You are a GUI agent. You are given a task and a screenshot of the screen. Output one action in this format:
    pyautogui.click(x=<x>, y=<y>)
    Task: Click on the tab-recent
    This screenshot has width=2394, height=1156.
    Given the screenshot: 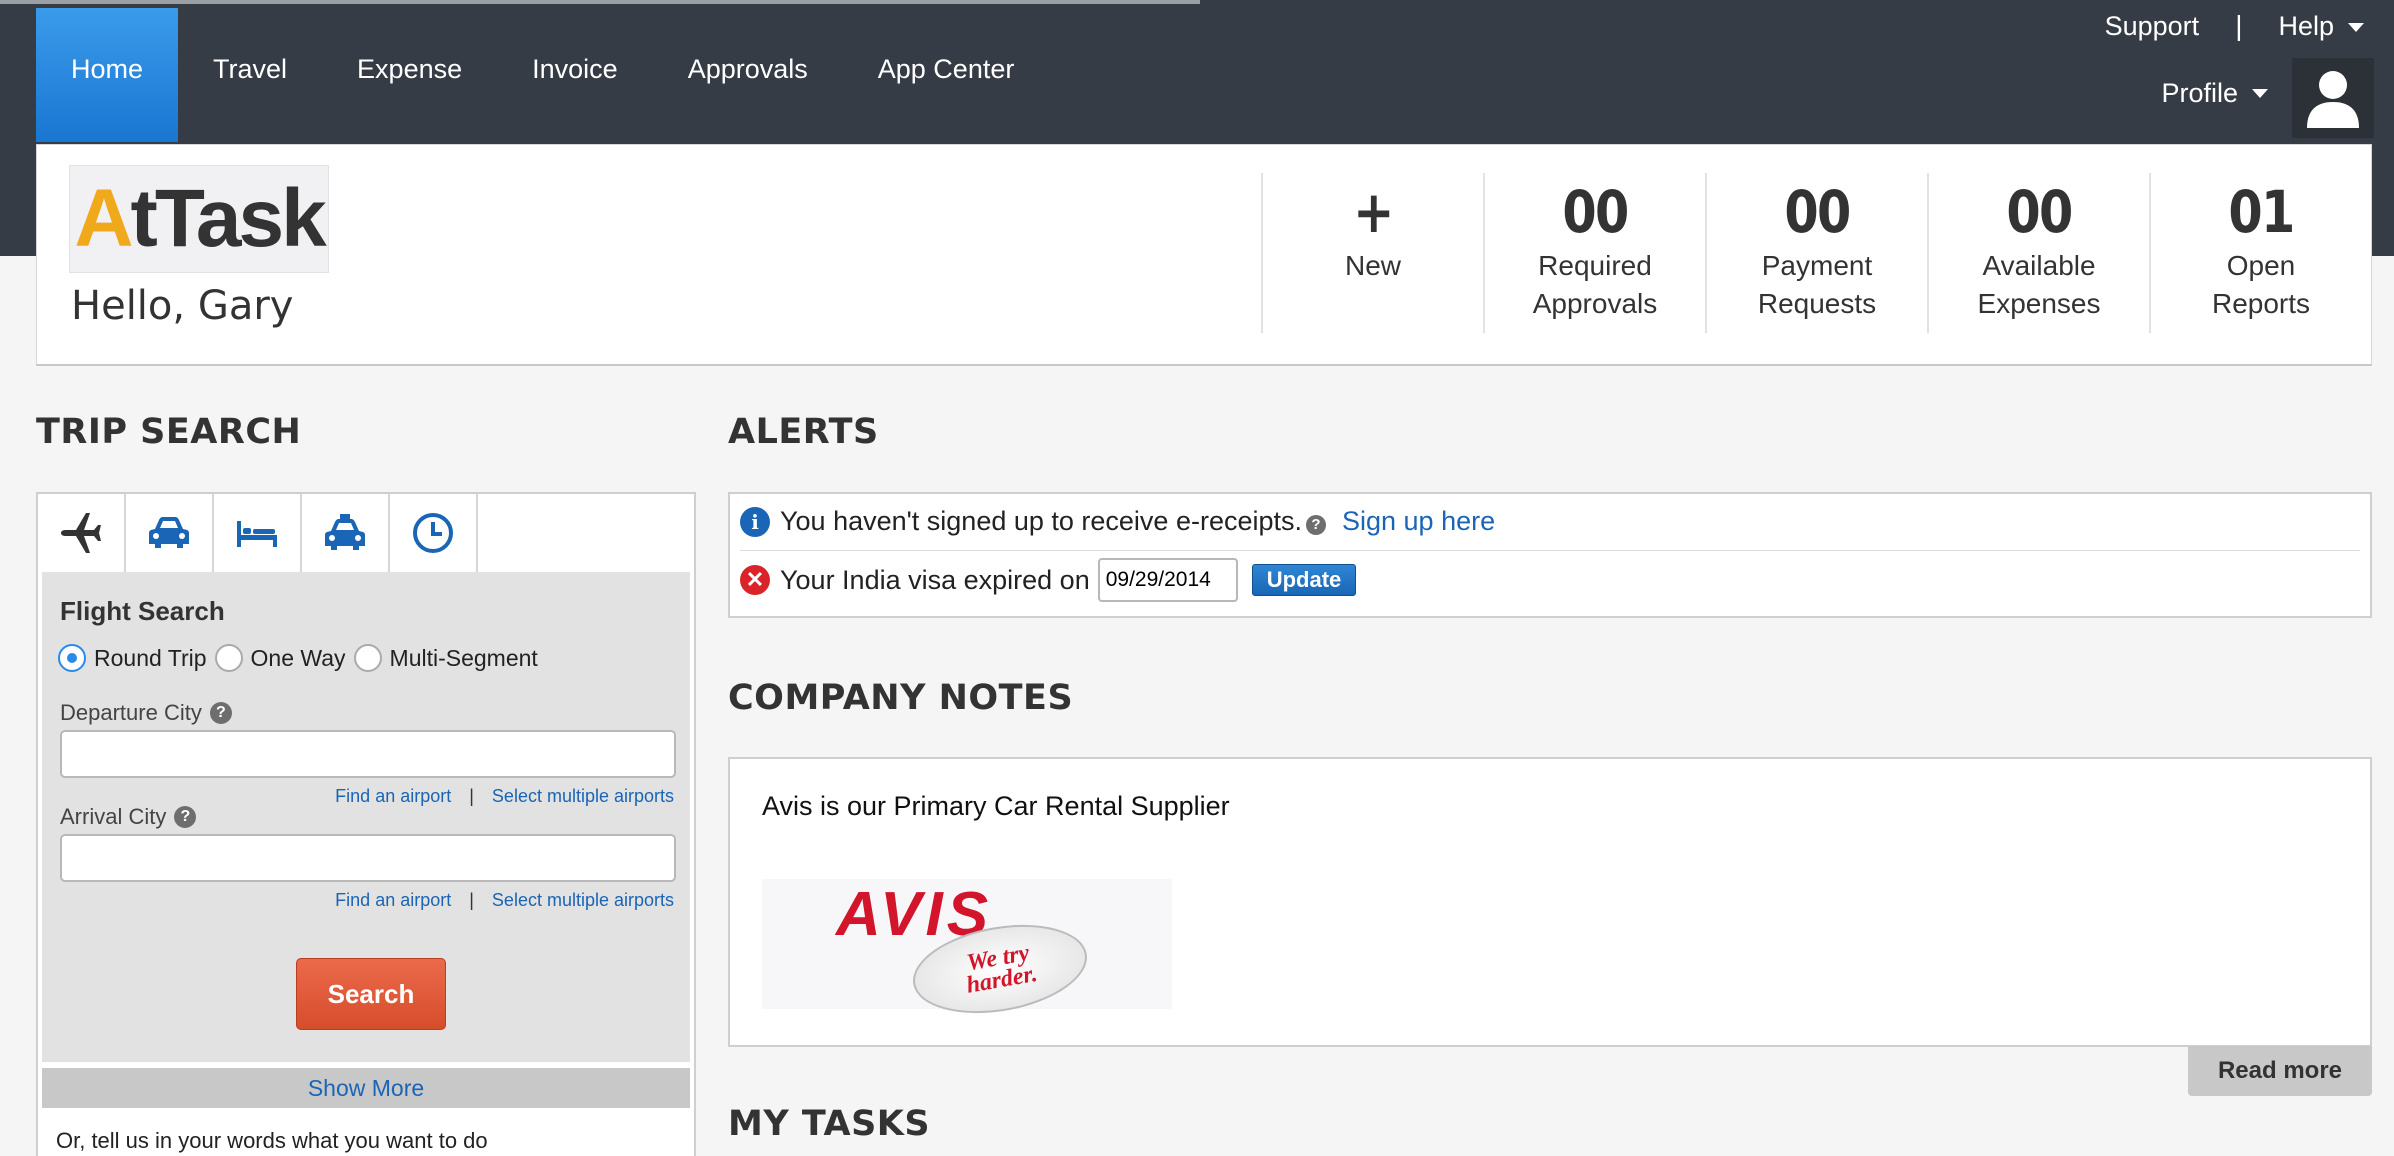 What is the action you would take?
    pyautogui.click(x=434, y=533)
    